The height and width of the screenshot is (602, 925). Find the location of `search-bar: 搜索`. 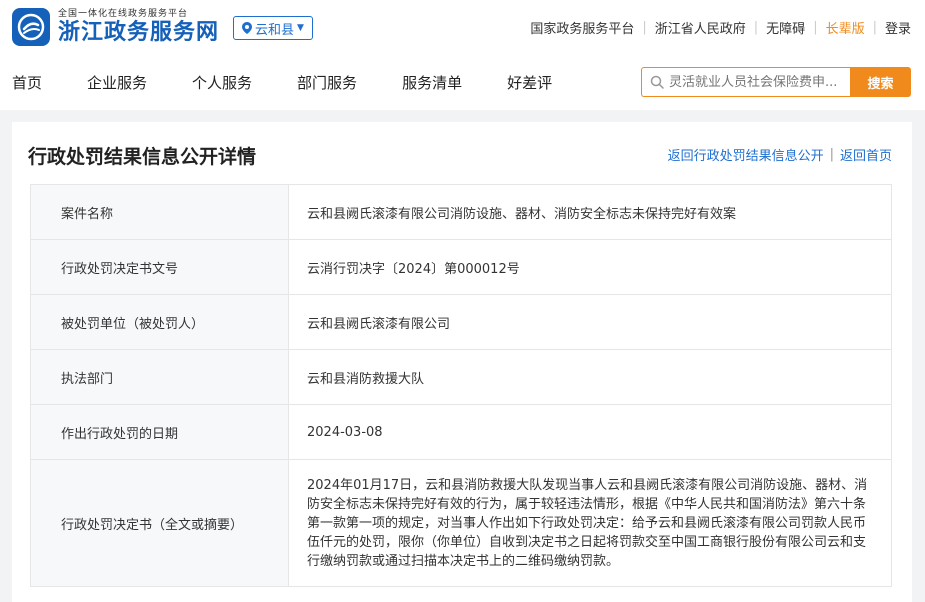

search-bar: 搜索 is located at coordinates (776, 82).